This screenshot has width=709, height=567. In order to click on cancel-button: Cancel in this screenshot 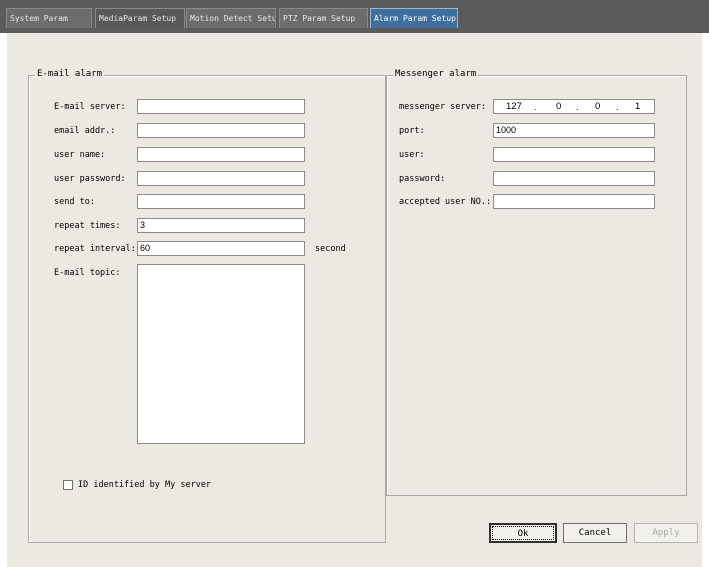, I will do `click(595, 533)`.